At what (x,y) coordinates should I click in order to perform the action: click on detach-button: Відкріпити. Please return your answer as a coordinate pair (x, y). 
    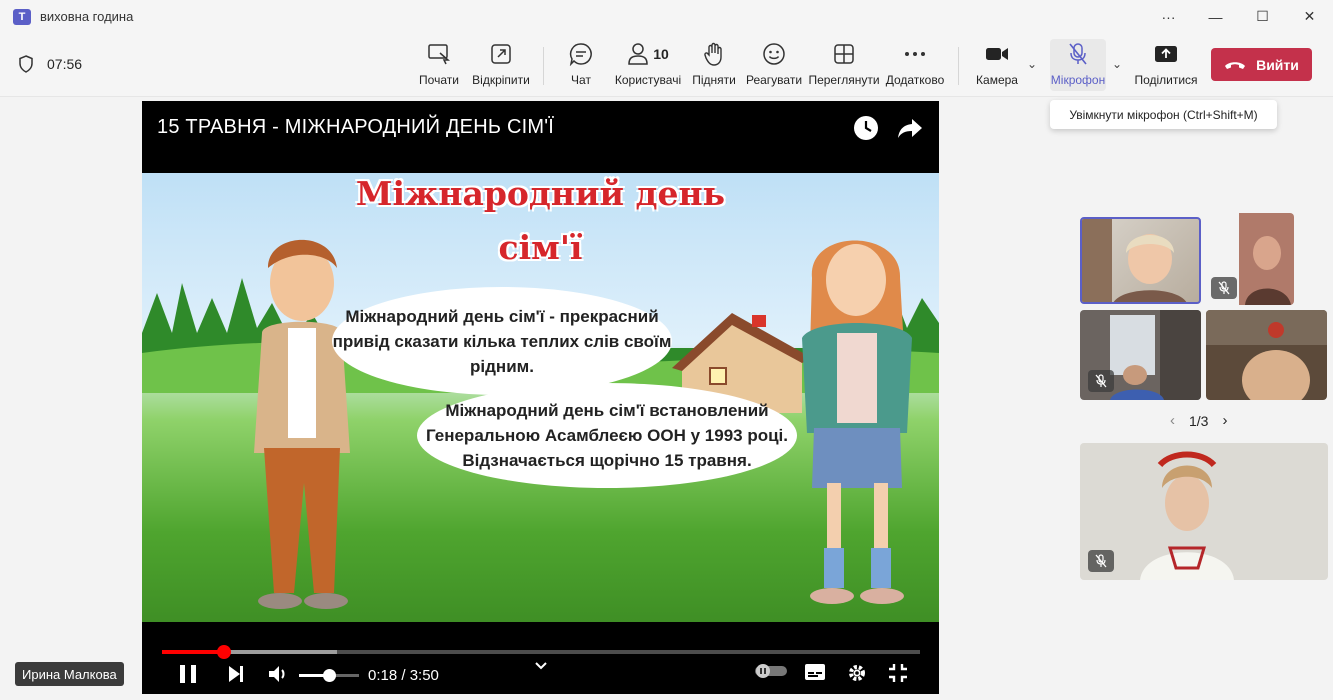
    Looking at the image, I should click on (501, 66).